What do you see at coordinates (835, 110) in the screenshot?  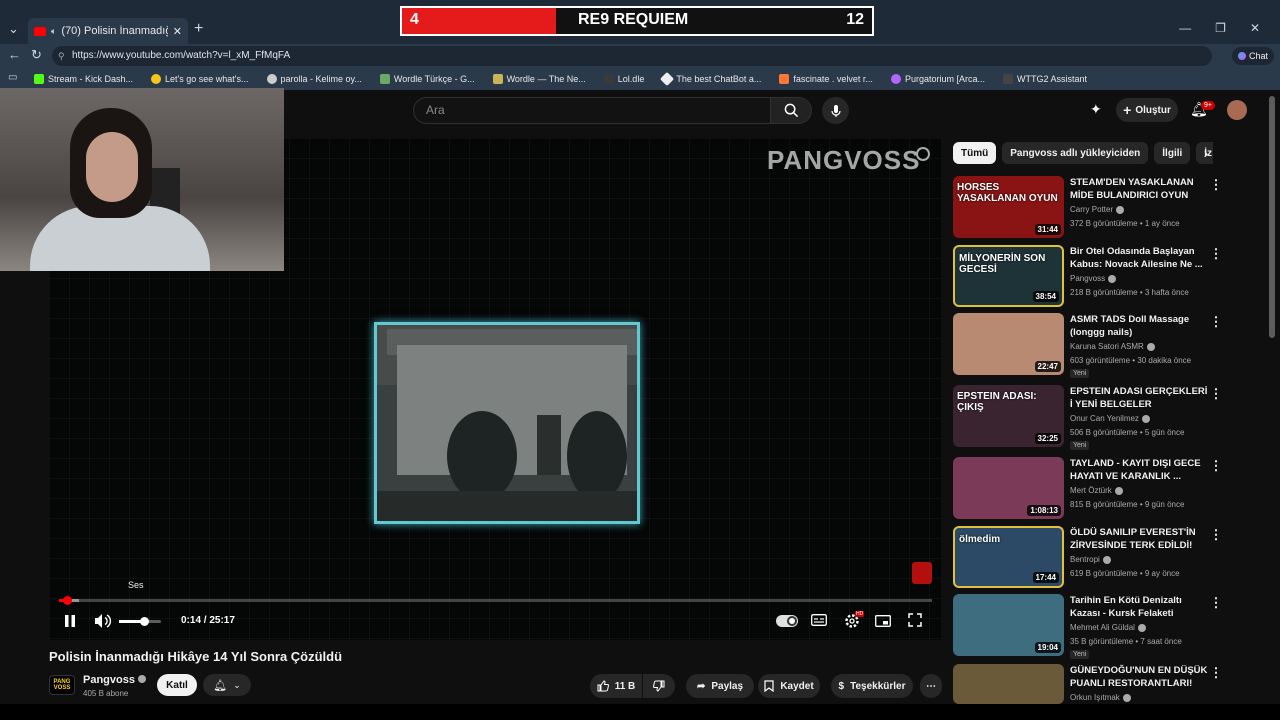 I see `voice-search-button` at bounding box center [835, 110].